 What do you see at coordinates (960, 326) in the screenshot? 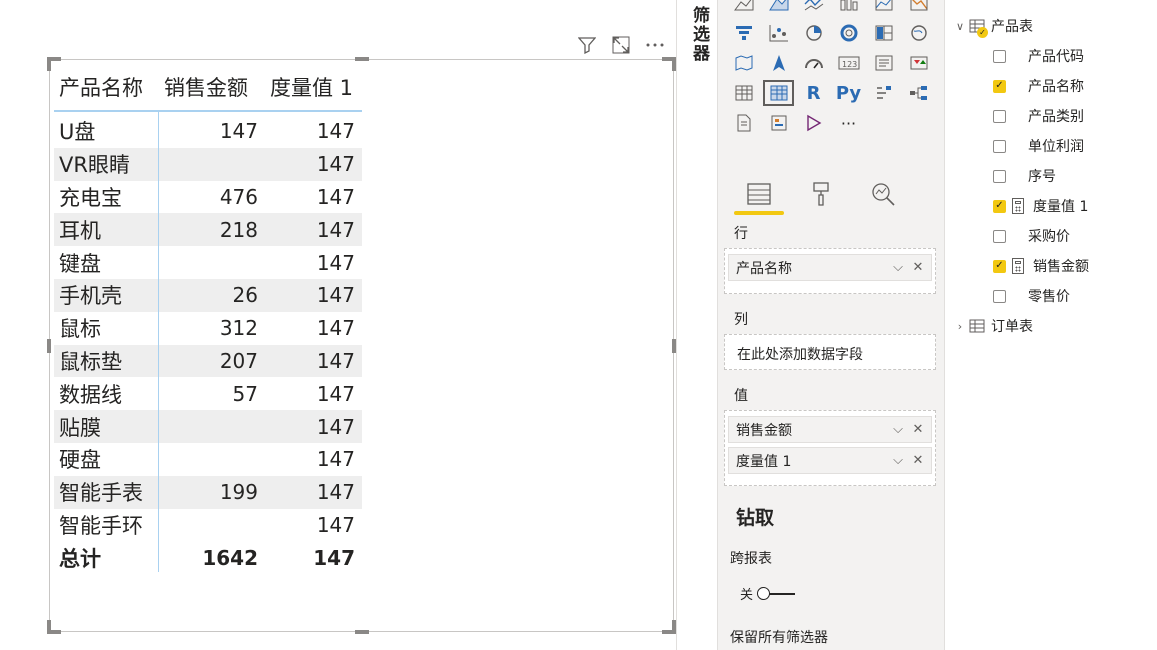
I see `chevron-right-icon: ›` at bounding box center [960, 326].